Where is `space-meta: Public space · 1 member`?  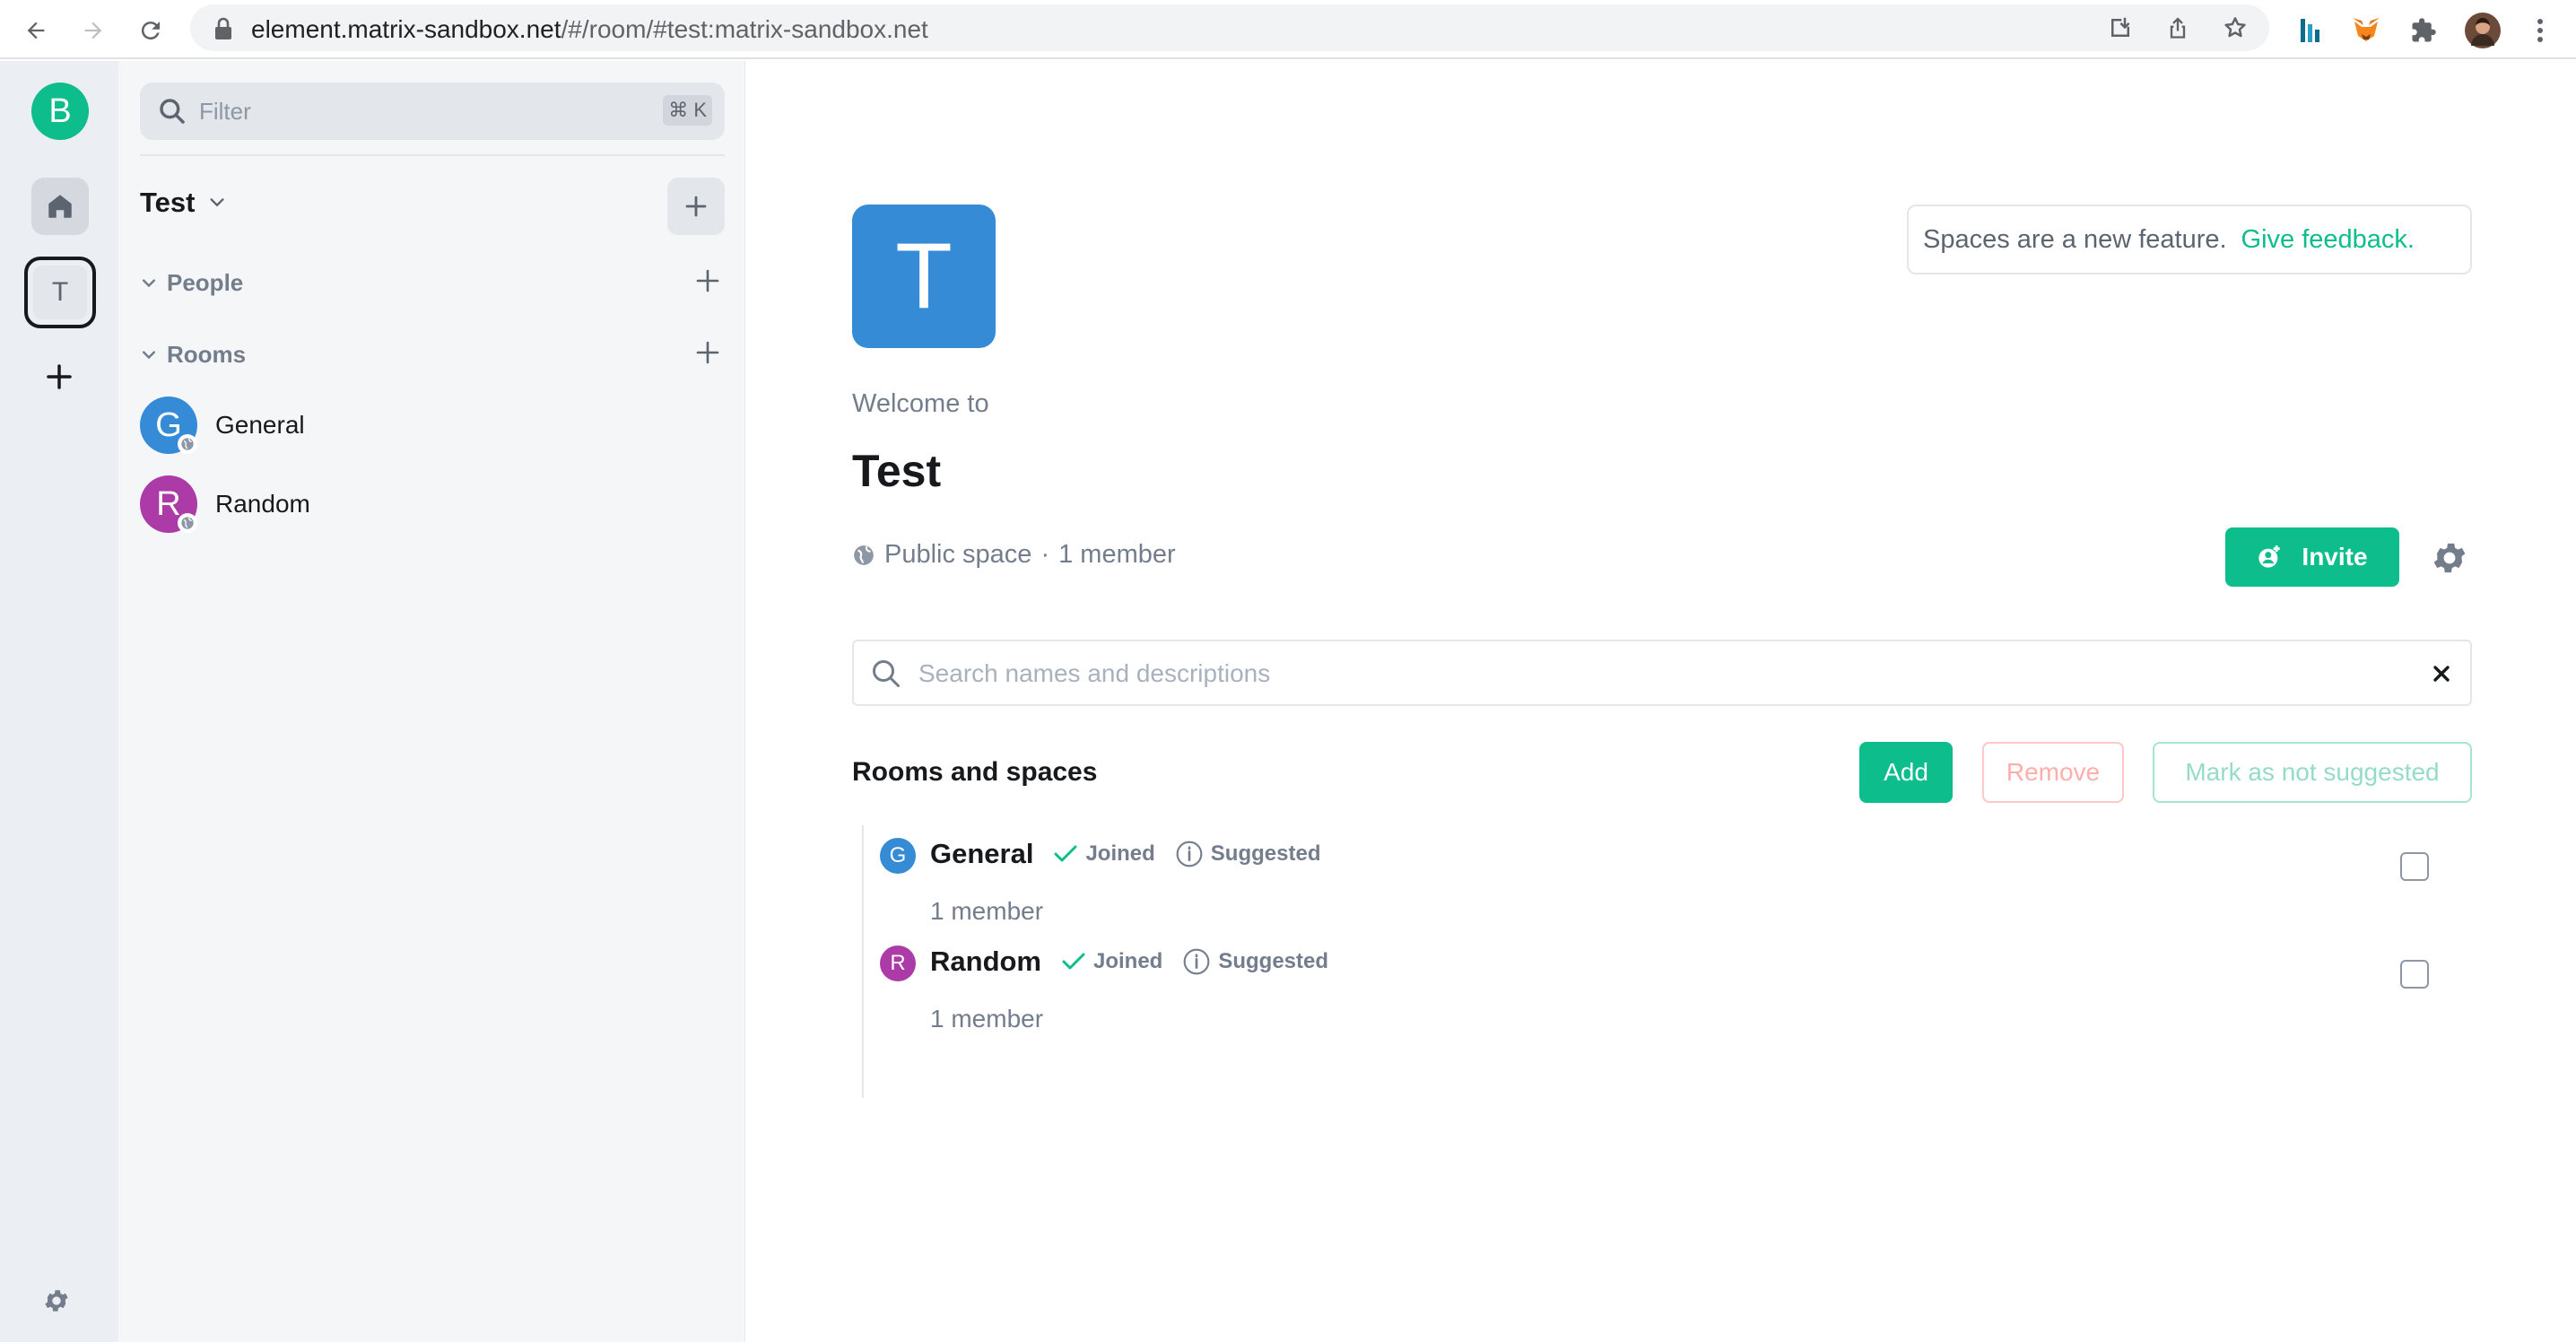 space-meta: Public space · 1 member is located at coordinates (1014, 555).